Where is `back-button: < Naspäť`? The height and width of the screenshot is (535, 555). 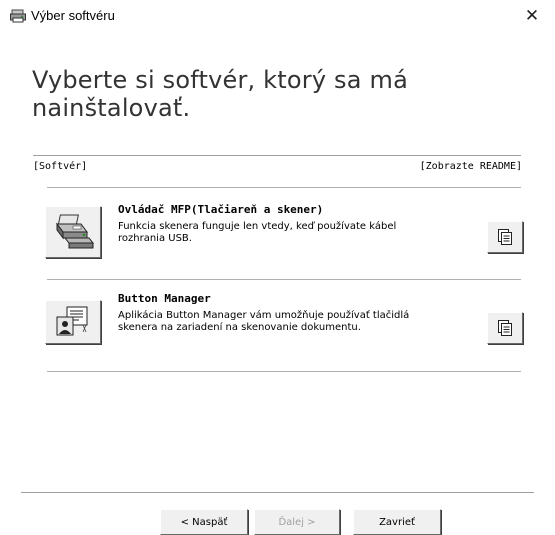
back-button: < Naspäť is located at coordinates (204, 522).